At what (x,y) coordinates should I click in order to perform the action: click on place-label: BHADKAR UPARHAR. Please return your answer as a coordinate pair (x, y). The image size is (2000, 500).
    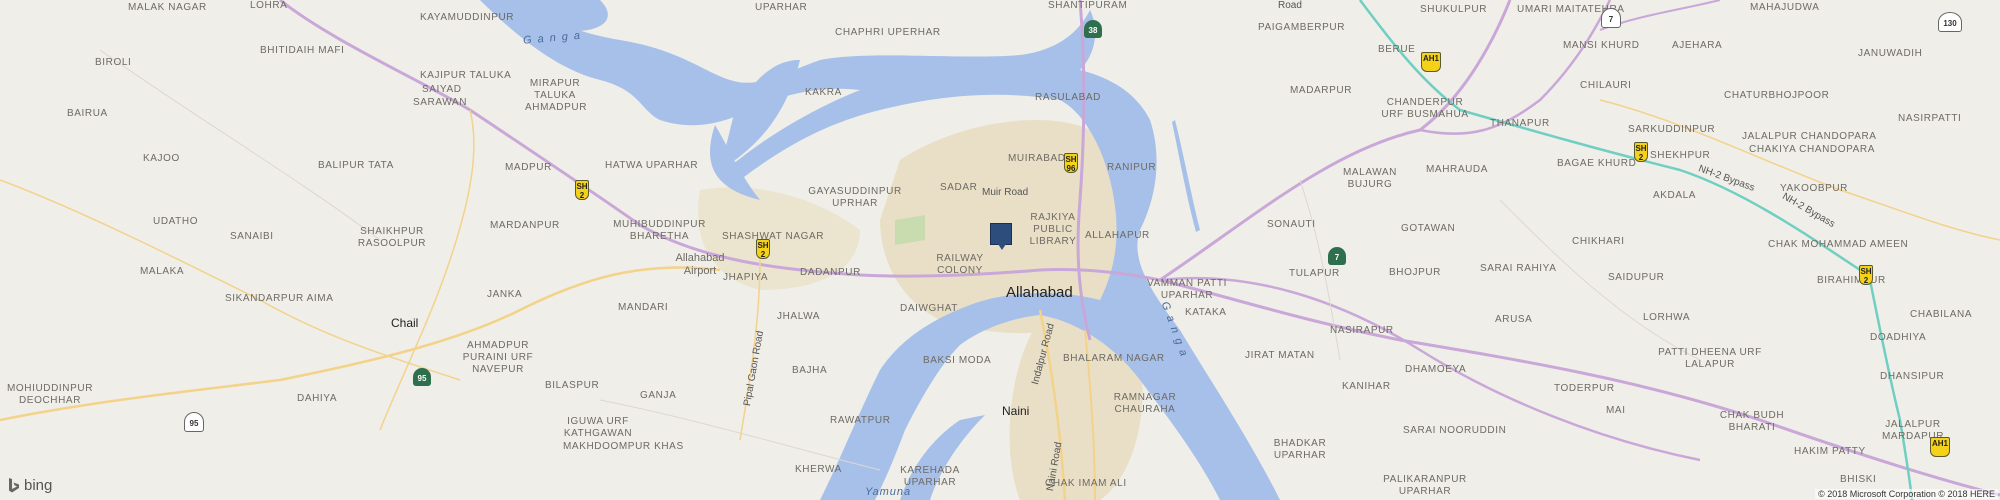
    Looking at the image, I should click on (1300, 449).